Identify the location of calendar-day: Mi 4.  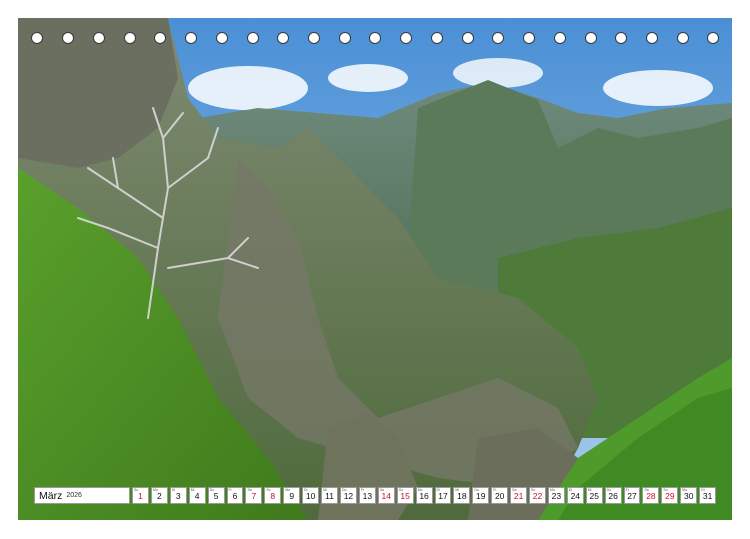
(197, 495).